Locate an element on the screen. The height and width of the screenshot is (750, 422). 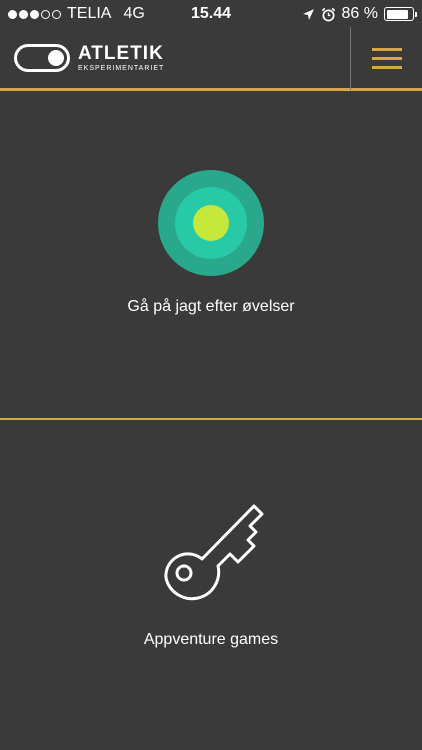
location-arrow-icon is located at coordinates (308, 14).